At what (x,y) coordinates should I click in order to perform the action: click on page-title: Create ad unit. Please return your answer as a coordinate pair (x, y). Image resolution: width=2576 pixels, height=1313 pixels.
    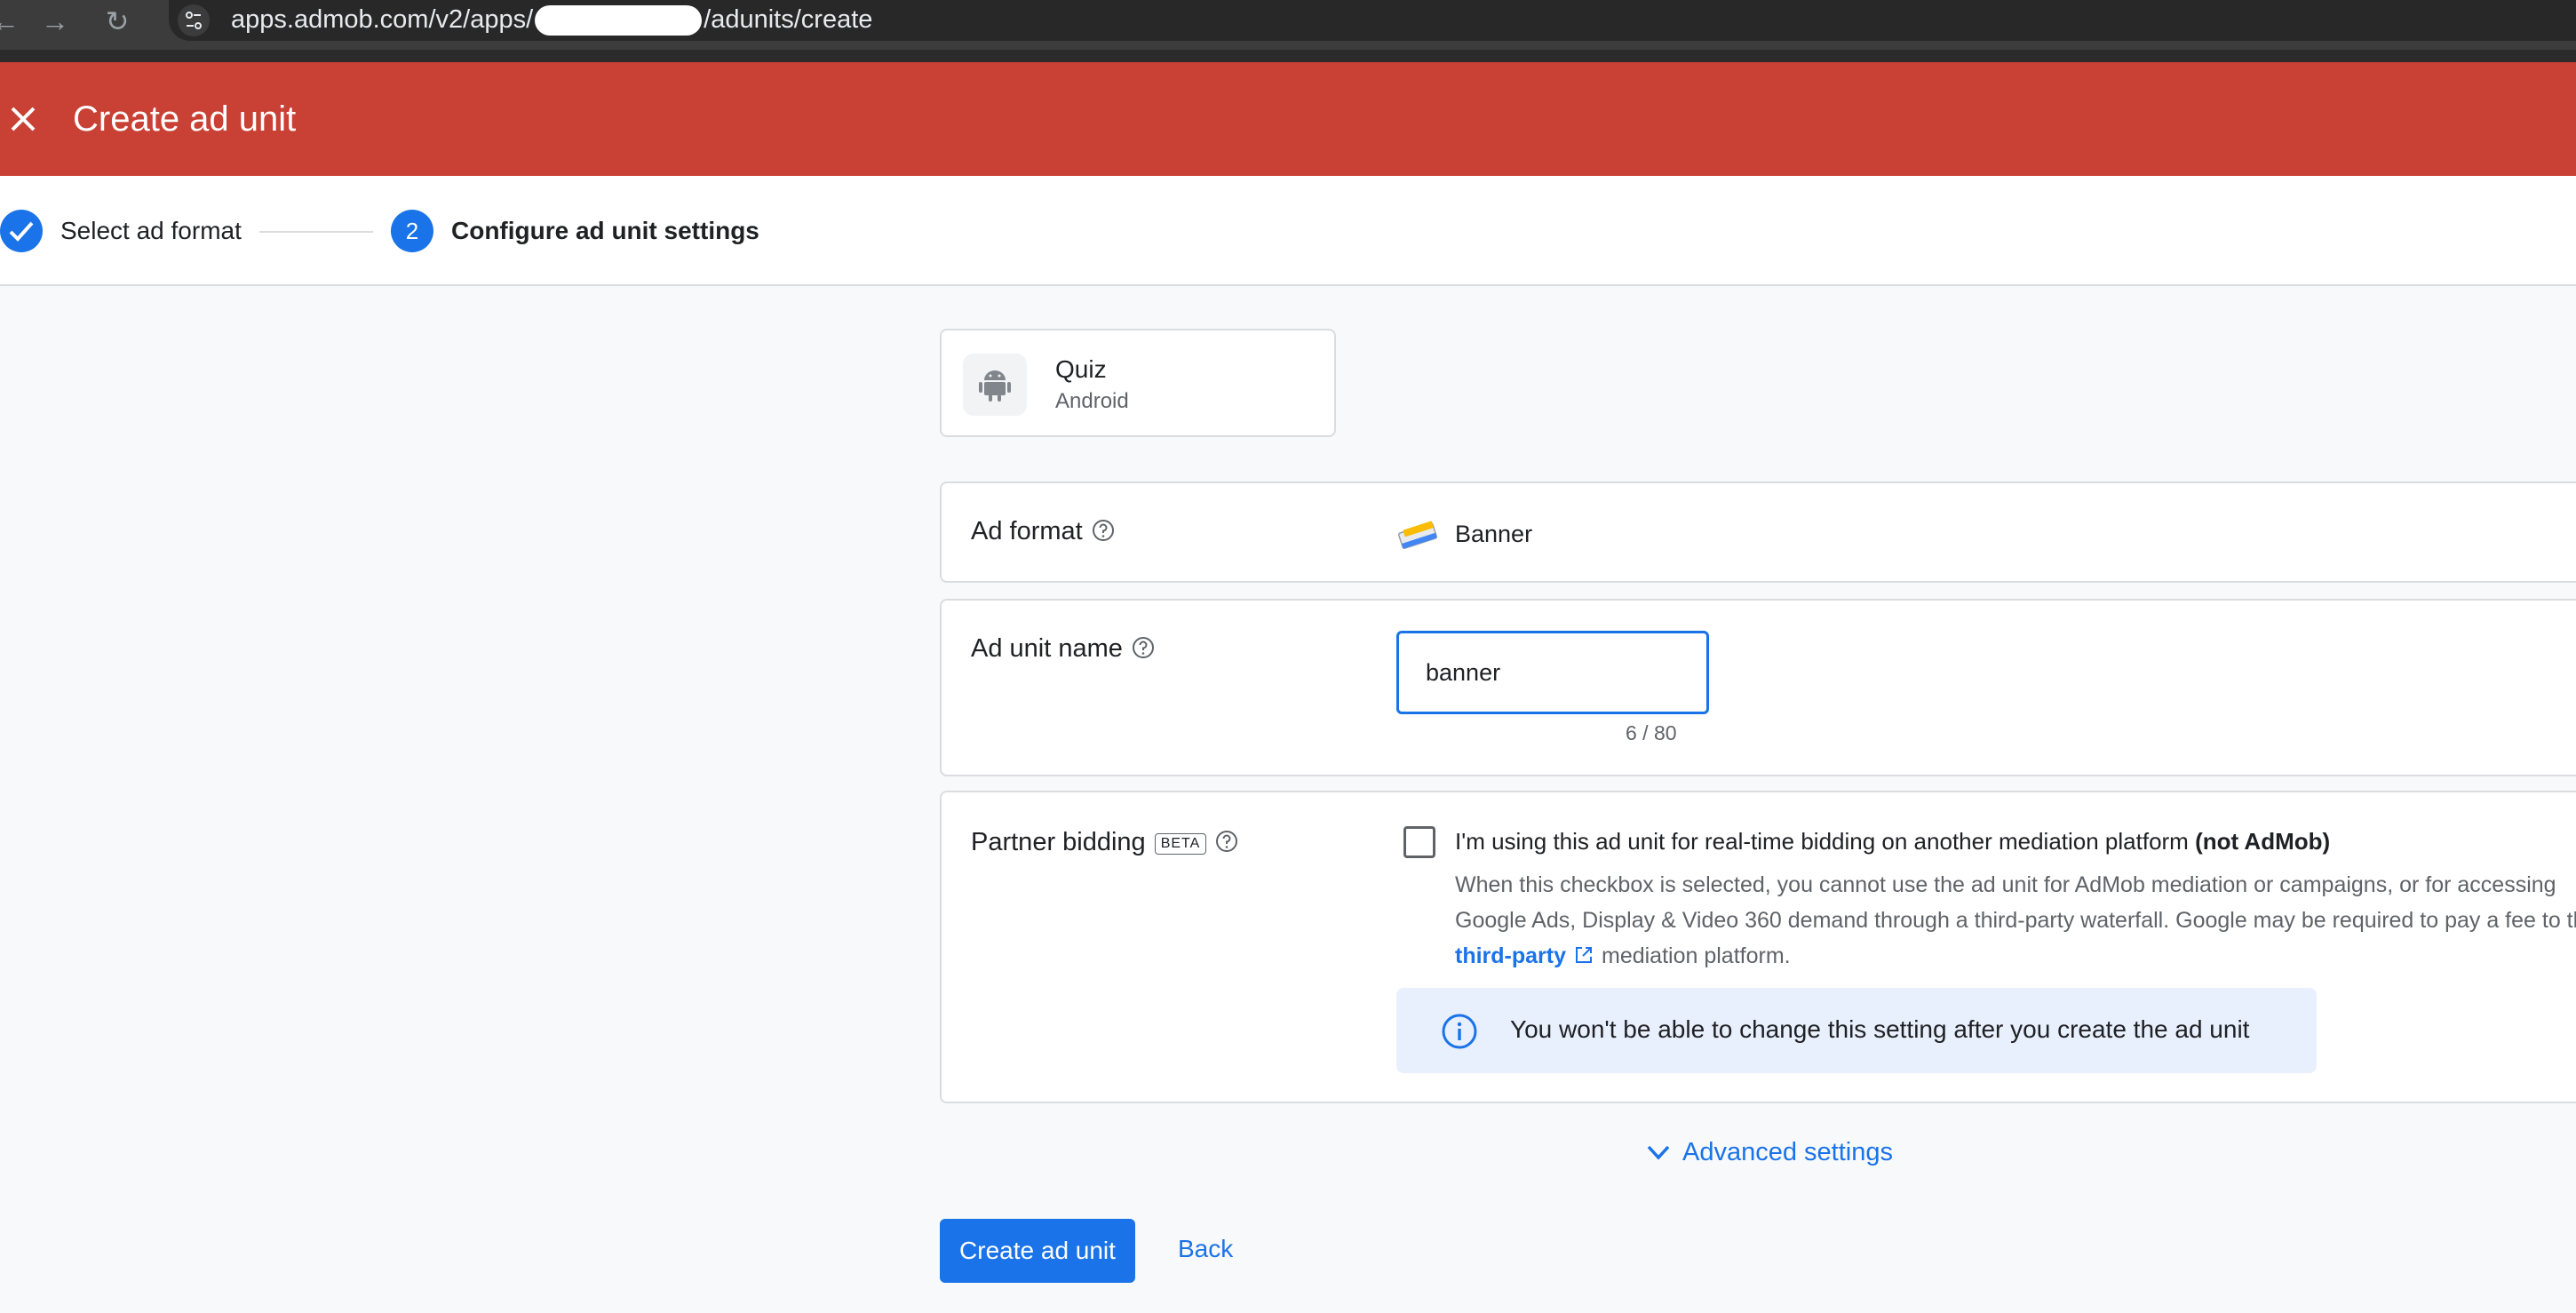
    Looking at the image, I should click on (185, 119).